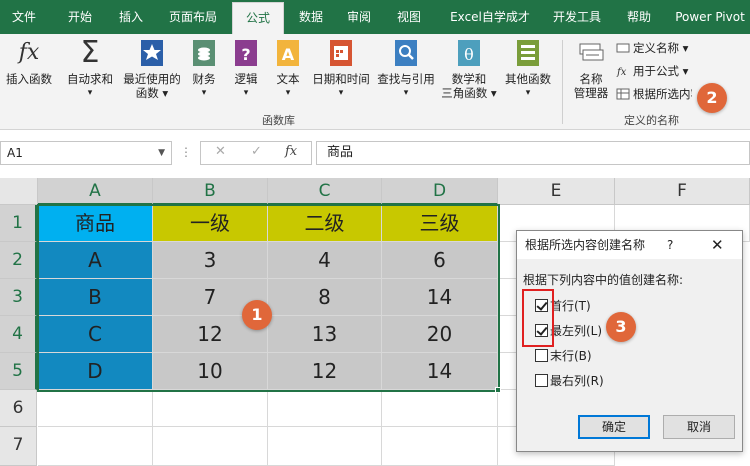  What do you see at coordinates (204, 53) in the screenshot?
I see `financial-book-icon` at bounding box center [204, 53].